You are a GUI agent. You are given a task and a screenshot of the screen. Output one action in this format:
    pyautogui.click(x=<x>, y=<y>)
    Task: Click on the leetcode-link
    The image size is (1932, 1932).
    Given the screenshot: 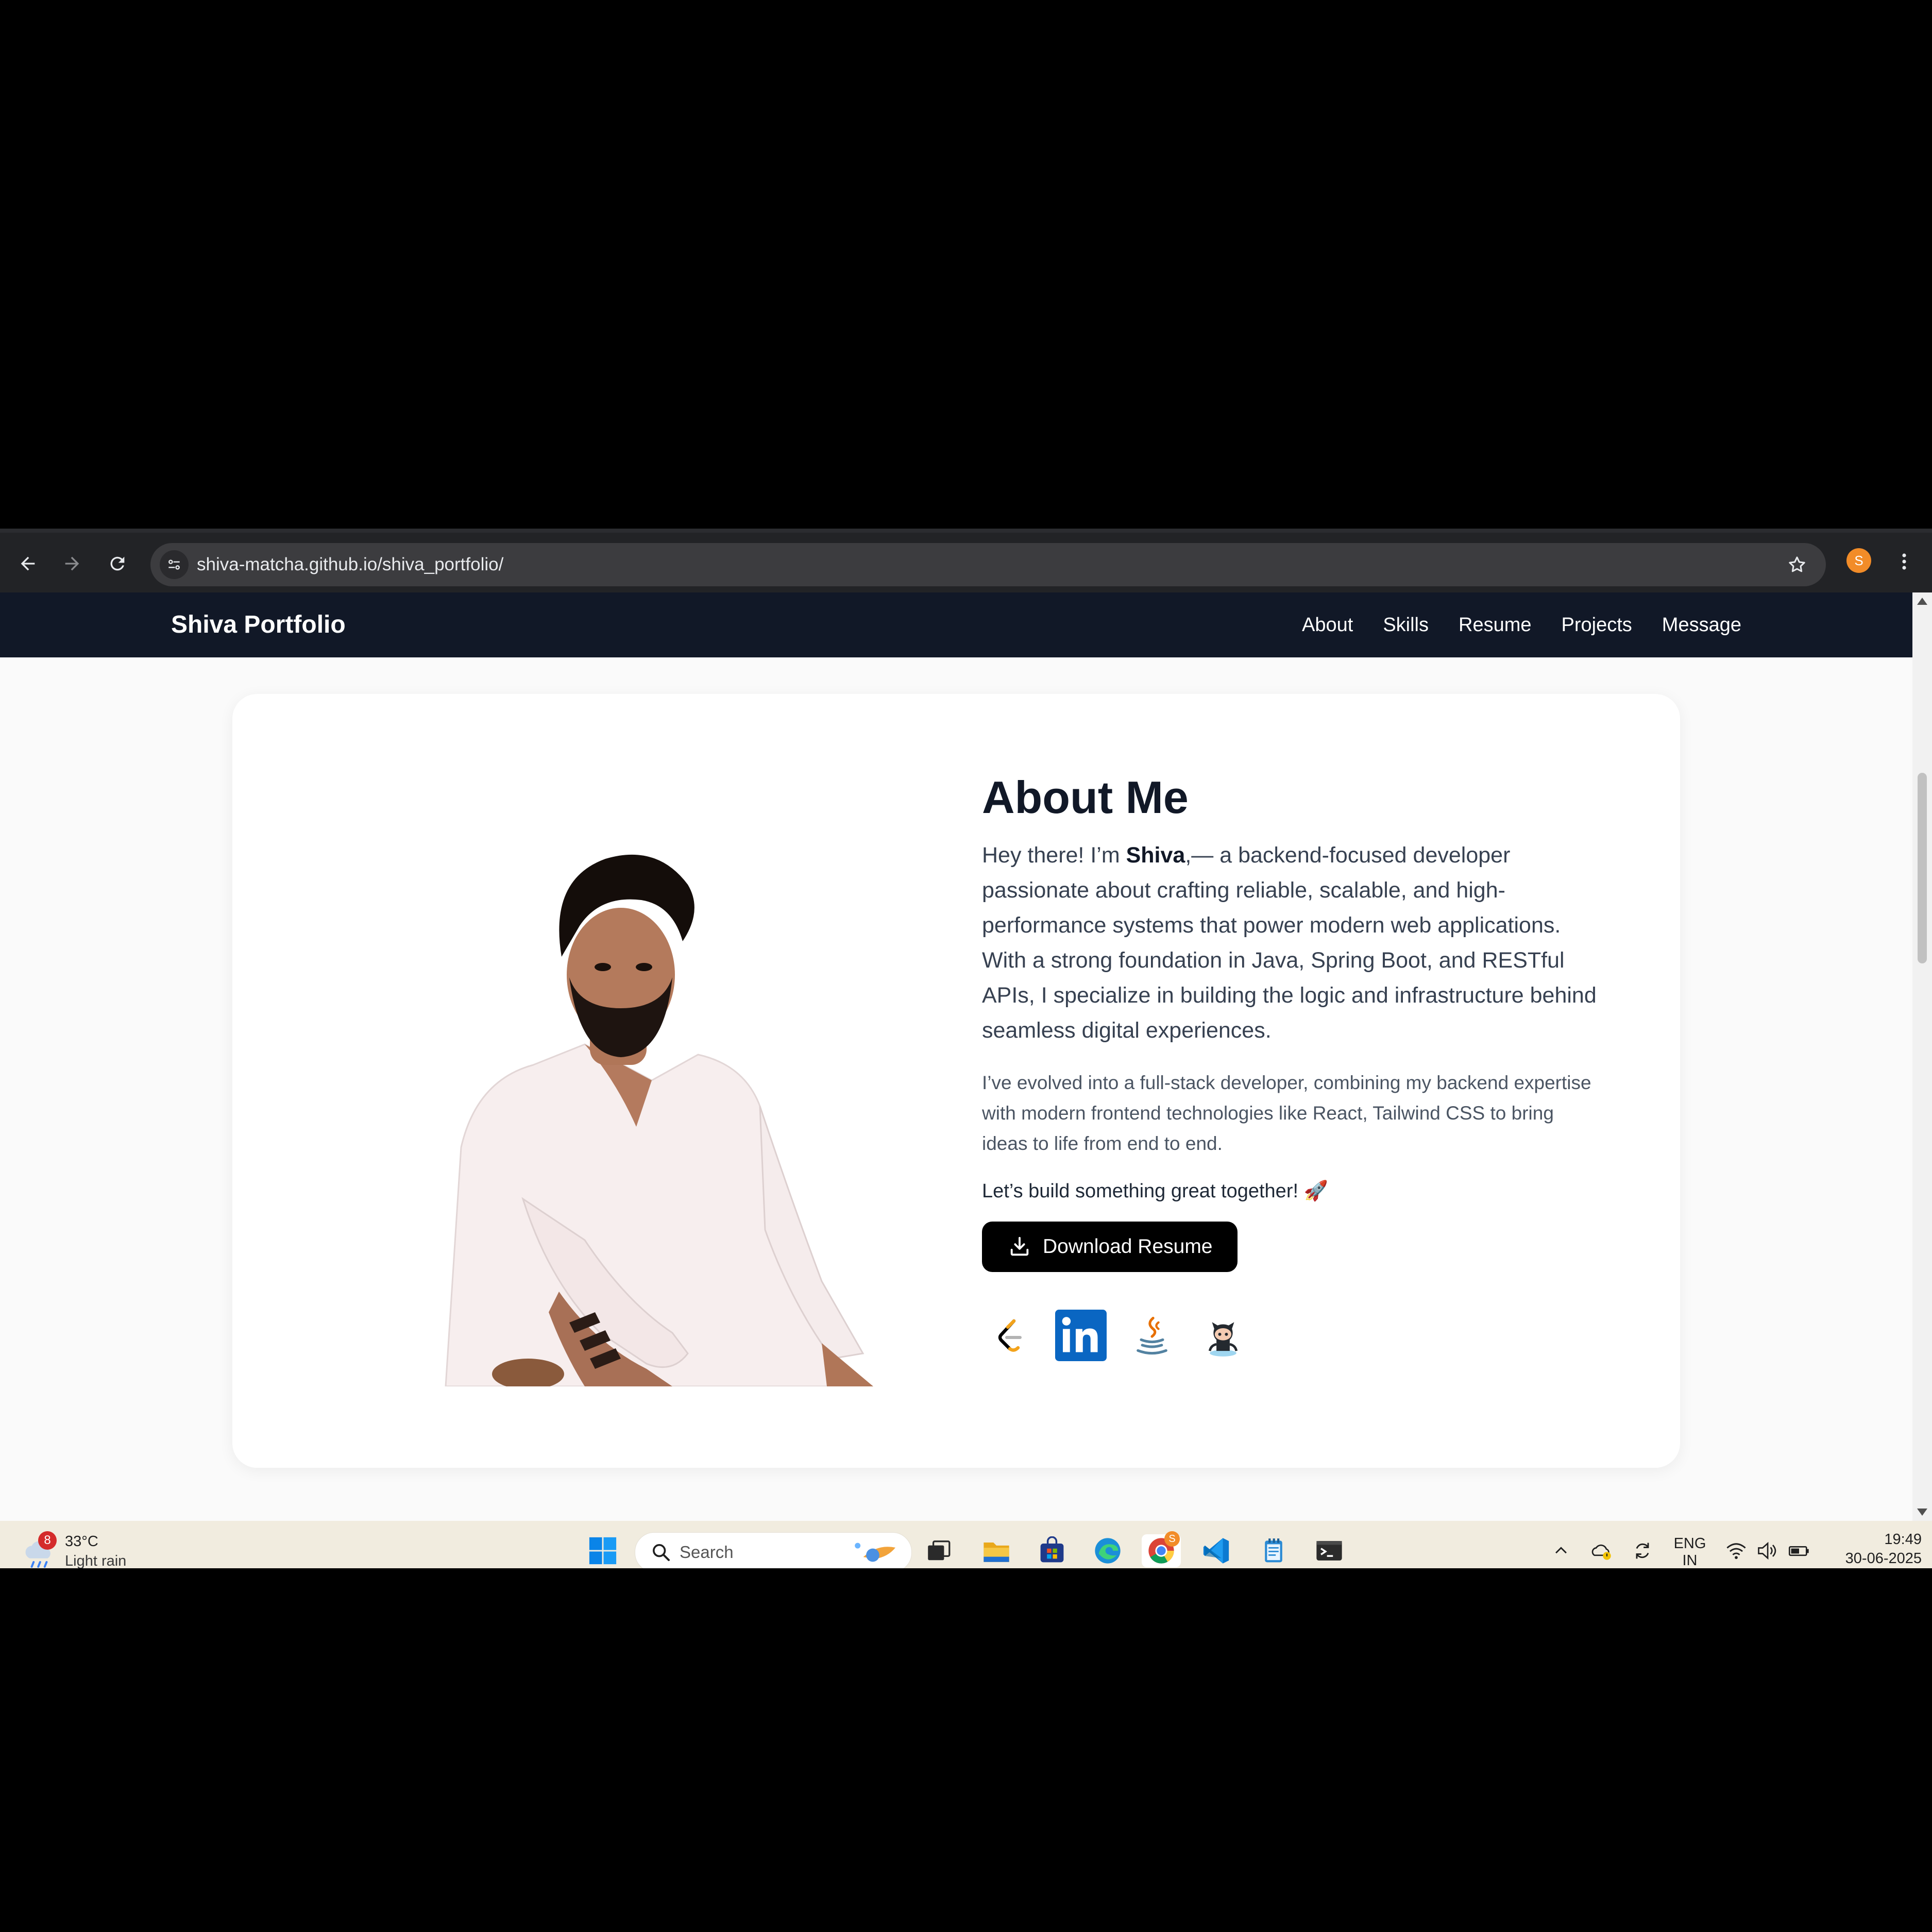 What is the action you would take?
    pyautogui.click(x=1010, y=1335)
    